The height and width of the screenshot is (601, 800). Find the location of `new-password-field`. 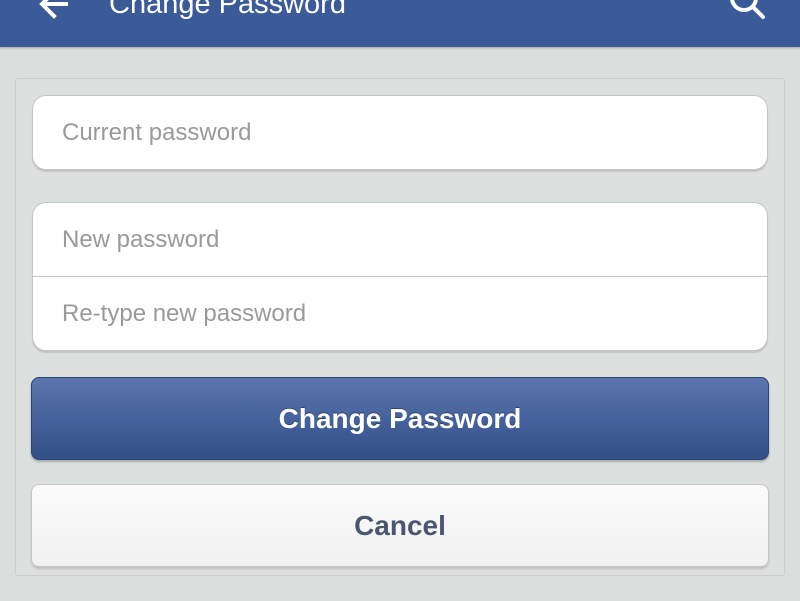

new-password-field is located at coordinates (400, 239).